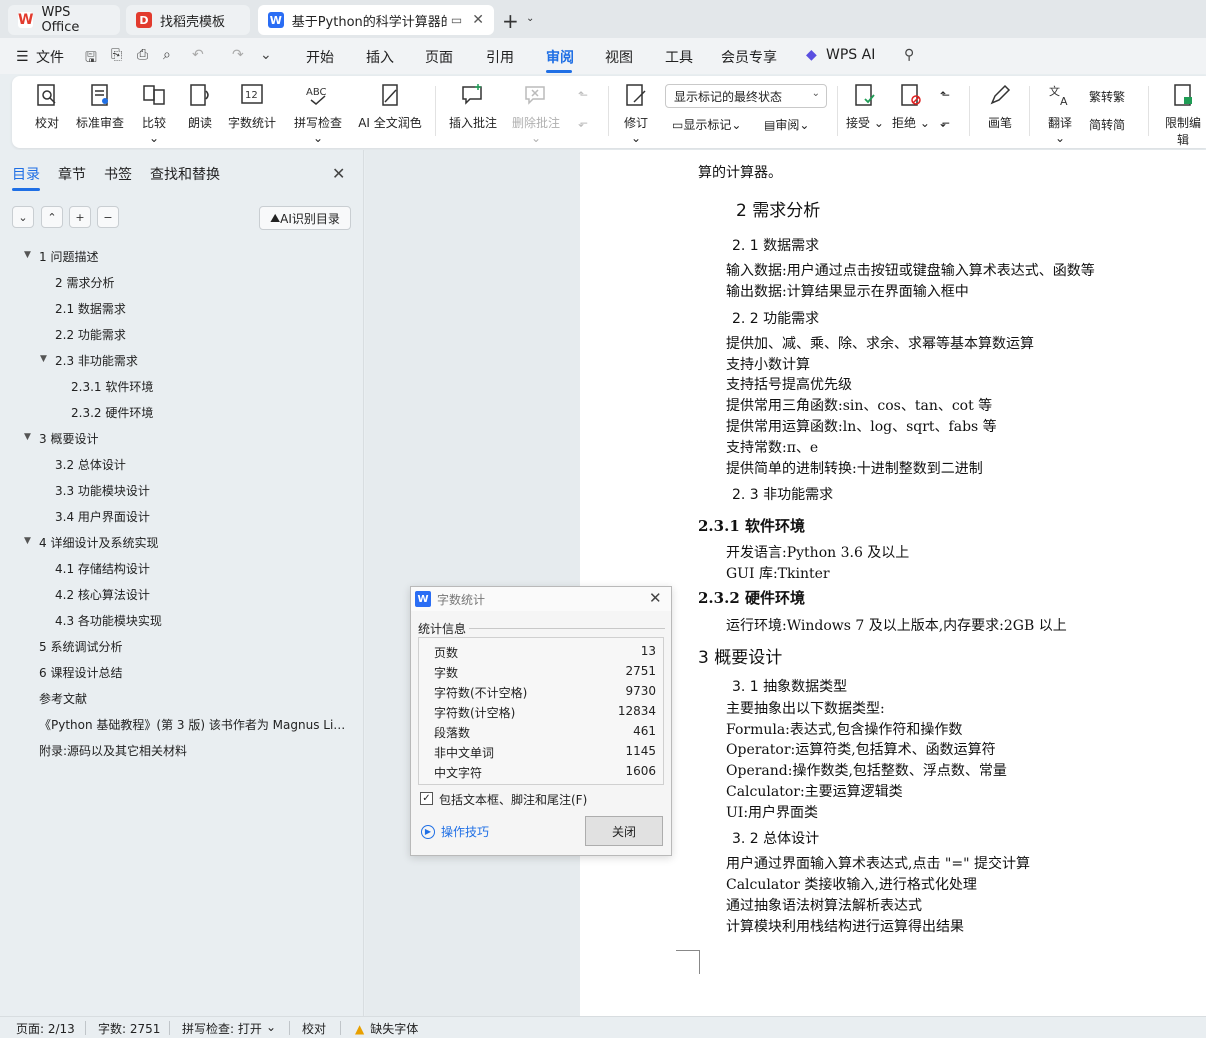  Describe the element at coordinates (222, 1028) in the screenshot. I see `spell-check-status: 拼写检查: 打开` at that location.